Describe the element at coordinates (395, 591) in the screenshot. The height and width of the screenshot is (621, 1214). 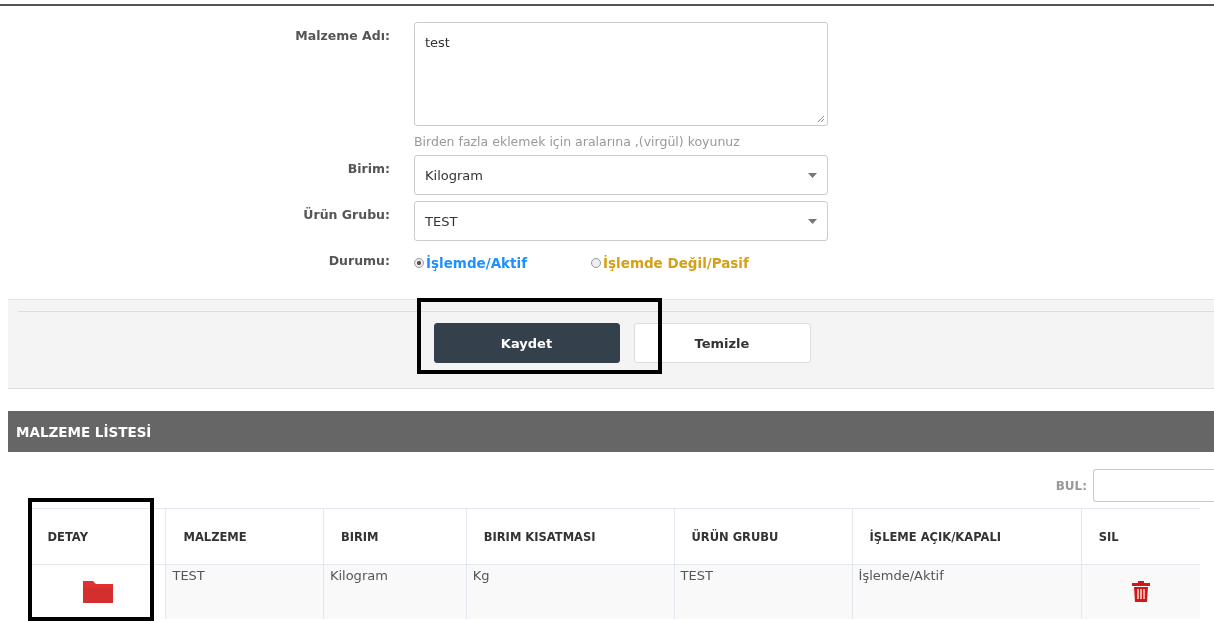
I see `table-cell: Kilogram` at that location.